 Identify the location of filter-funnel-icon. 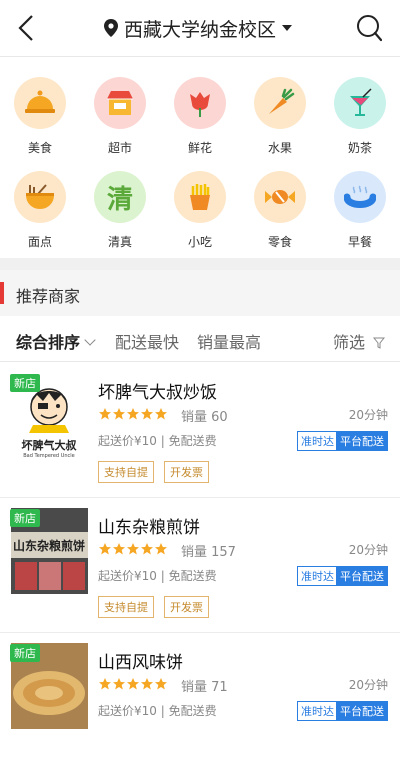
(379, 343).